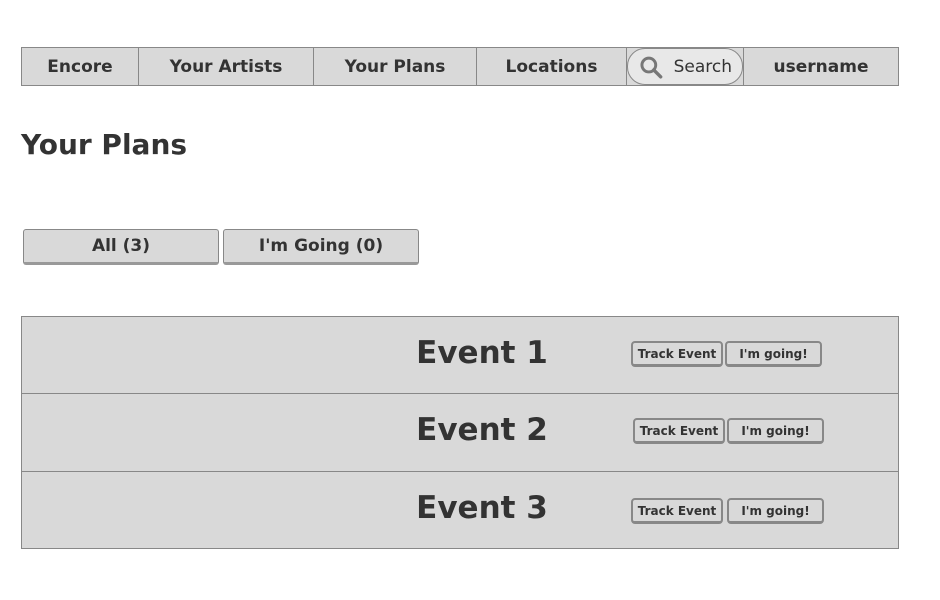 This screenshot has height=600, width=940. What do you see at coordinates (821, 66) in the screenshot?
I see `user-menu: username` at bounding box center [821, 66].